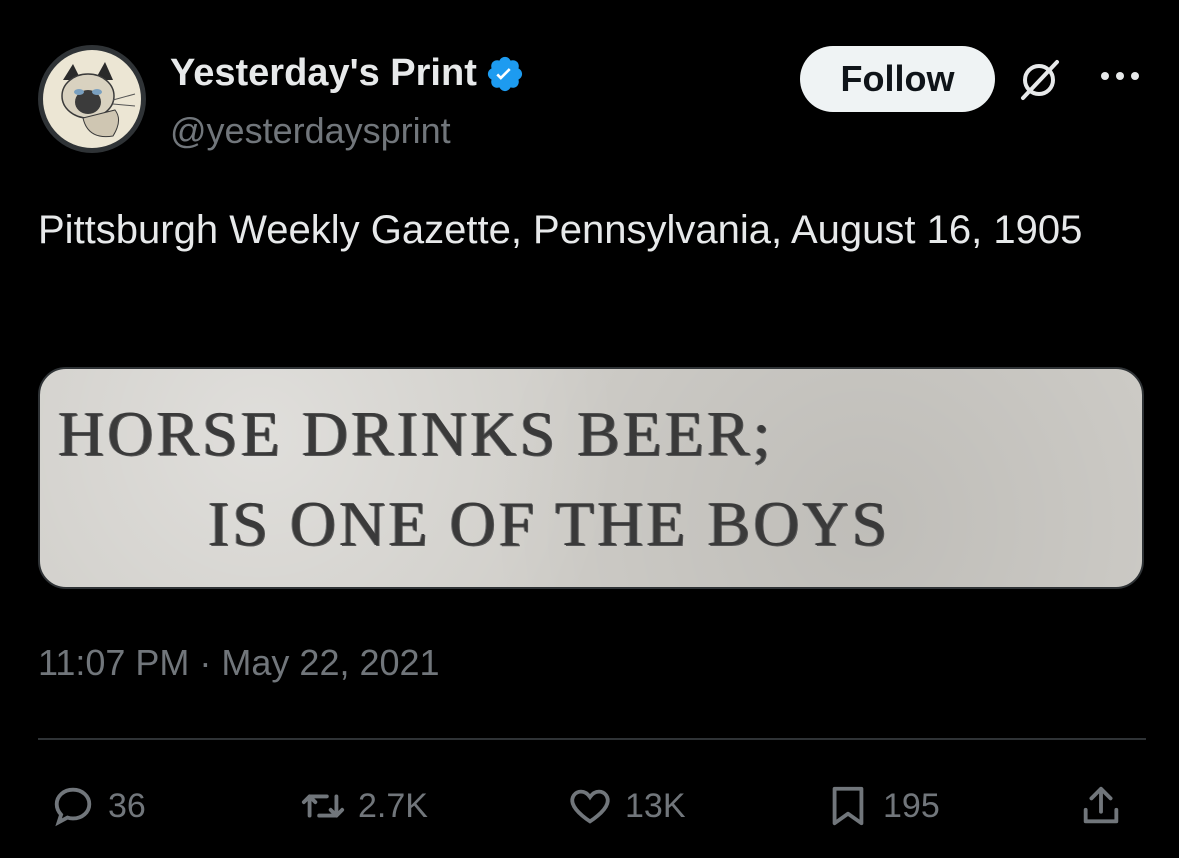  What do you see at coordinates (1120, 76) in the screenshot?
I see `more-options-icon` at bounding box center [1120, 76].